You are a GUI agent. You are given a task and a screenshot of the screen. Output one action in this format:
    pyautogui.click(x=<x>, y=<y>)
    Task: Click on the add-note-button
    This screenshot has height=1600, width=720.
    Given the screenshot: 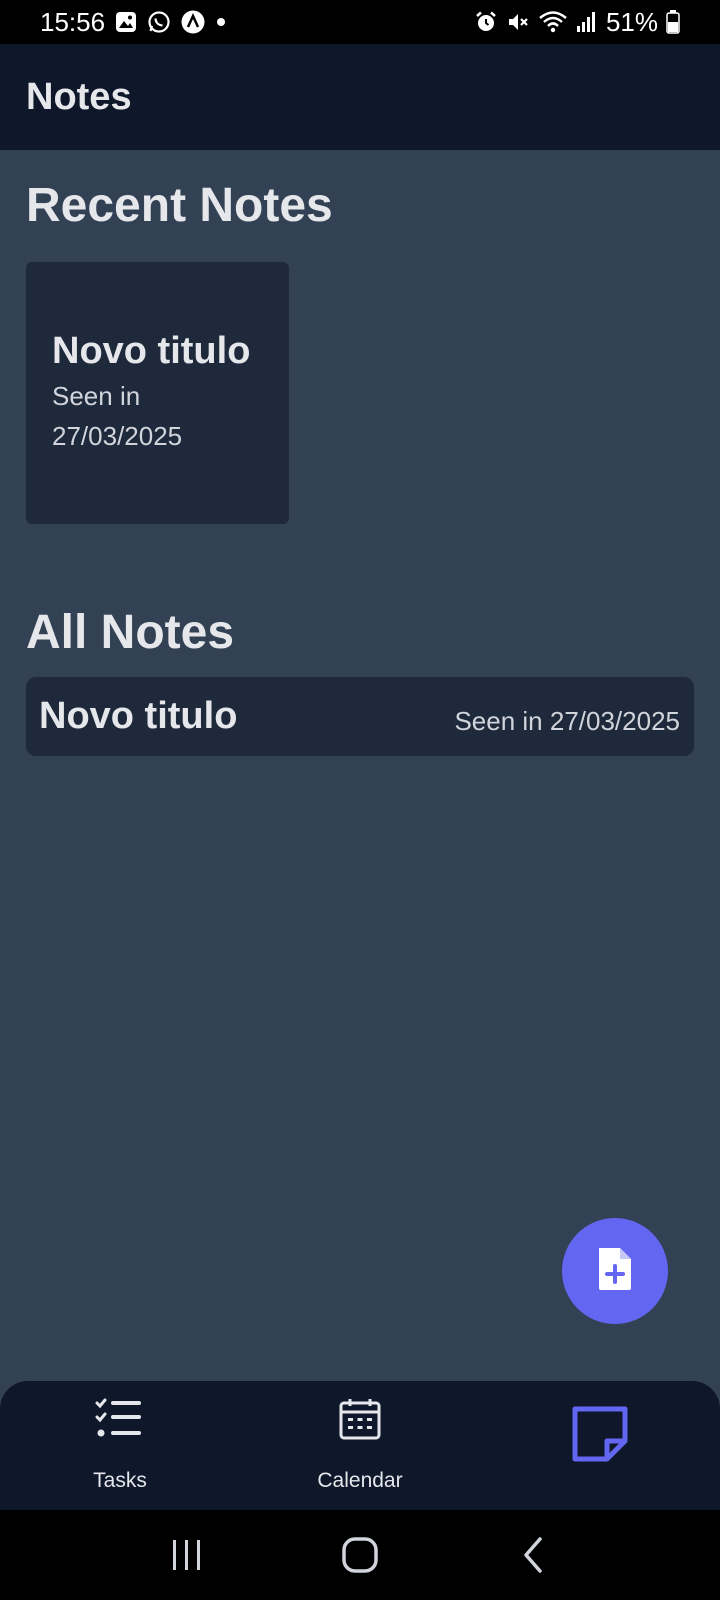 What is the action you would take?
    pyautogui.click(x=615, y=1271)
    